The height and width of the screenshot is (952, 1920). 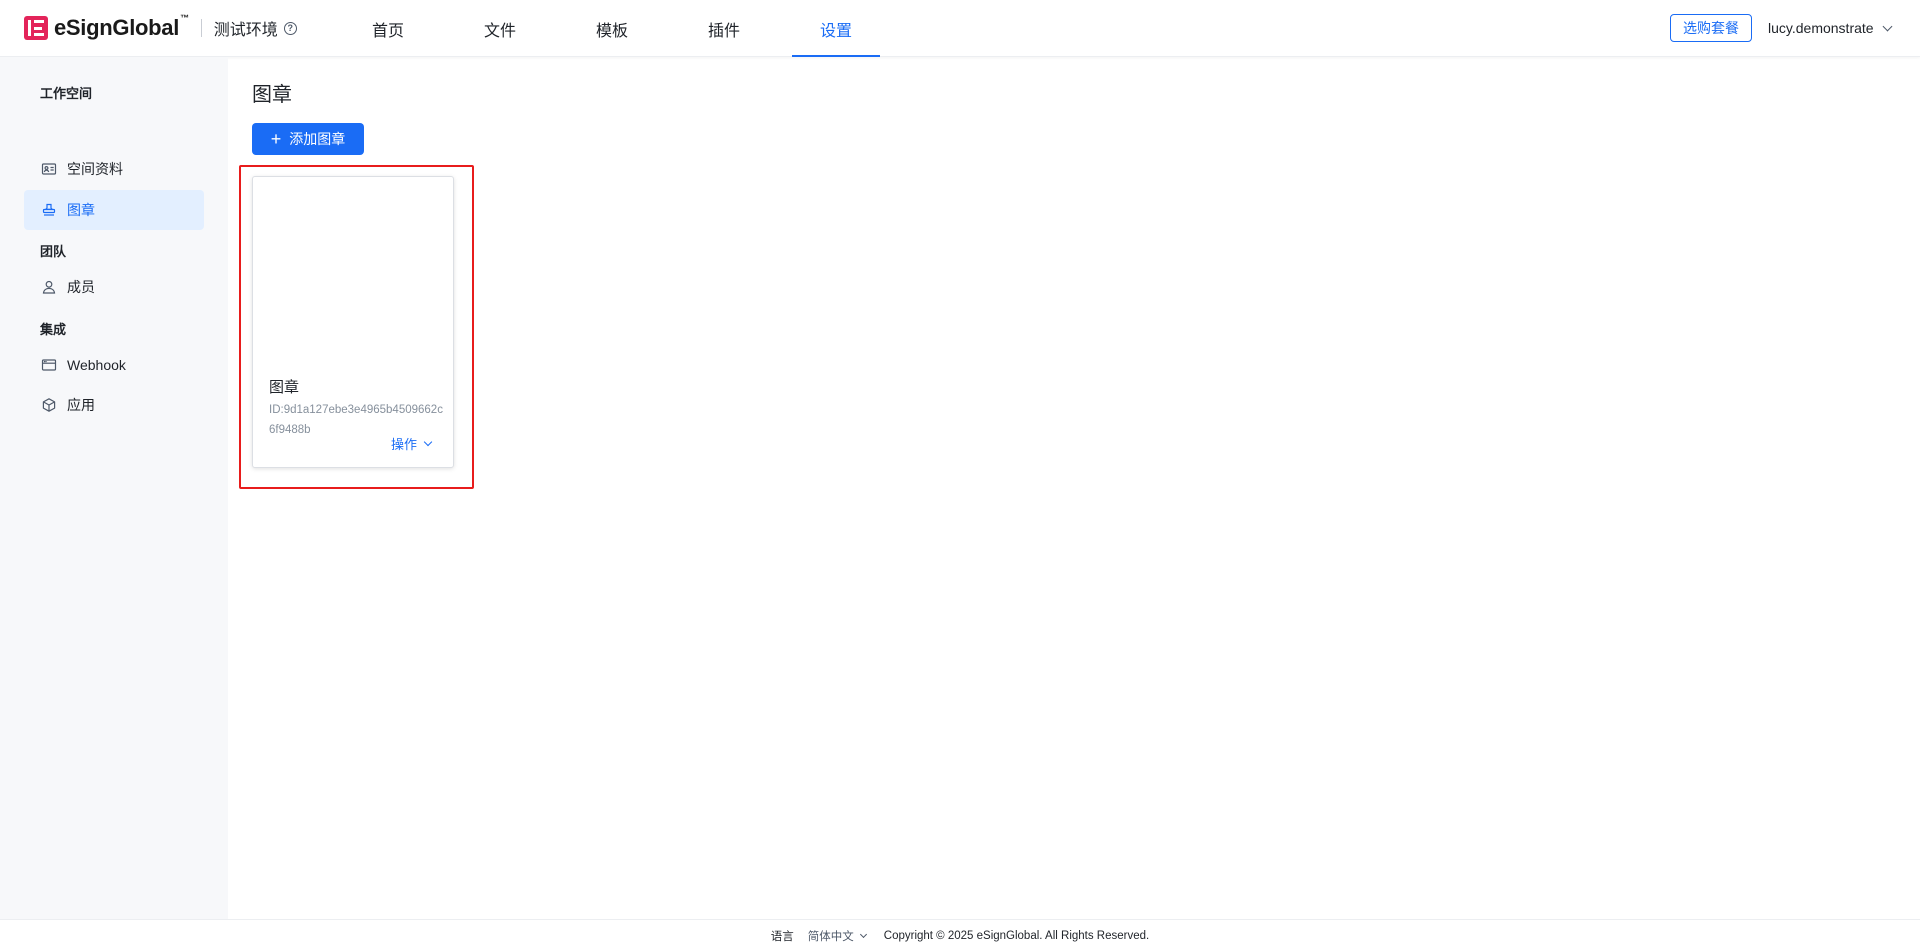 What do you see at coordinates (201, 28) in the screenshot?
I see `brand-divider` at bounding box center [201, 28].